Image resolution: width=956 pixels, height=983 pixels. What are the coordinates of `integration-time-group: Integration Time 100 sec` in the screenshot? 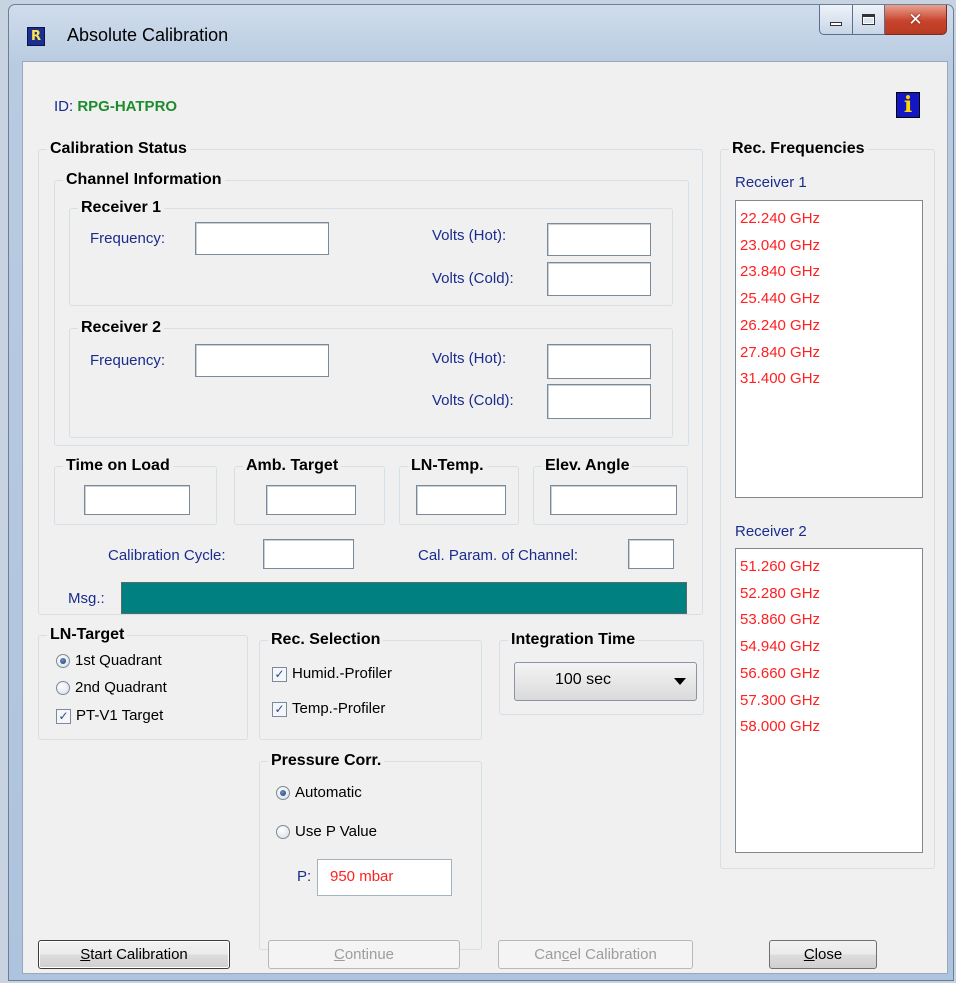 It's located at (601, 673).